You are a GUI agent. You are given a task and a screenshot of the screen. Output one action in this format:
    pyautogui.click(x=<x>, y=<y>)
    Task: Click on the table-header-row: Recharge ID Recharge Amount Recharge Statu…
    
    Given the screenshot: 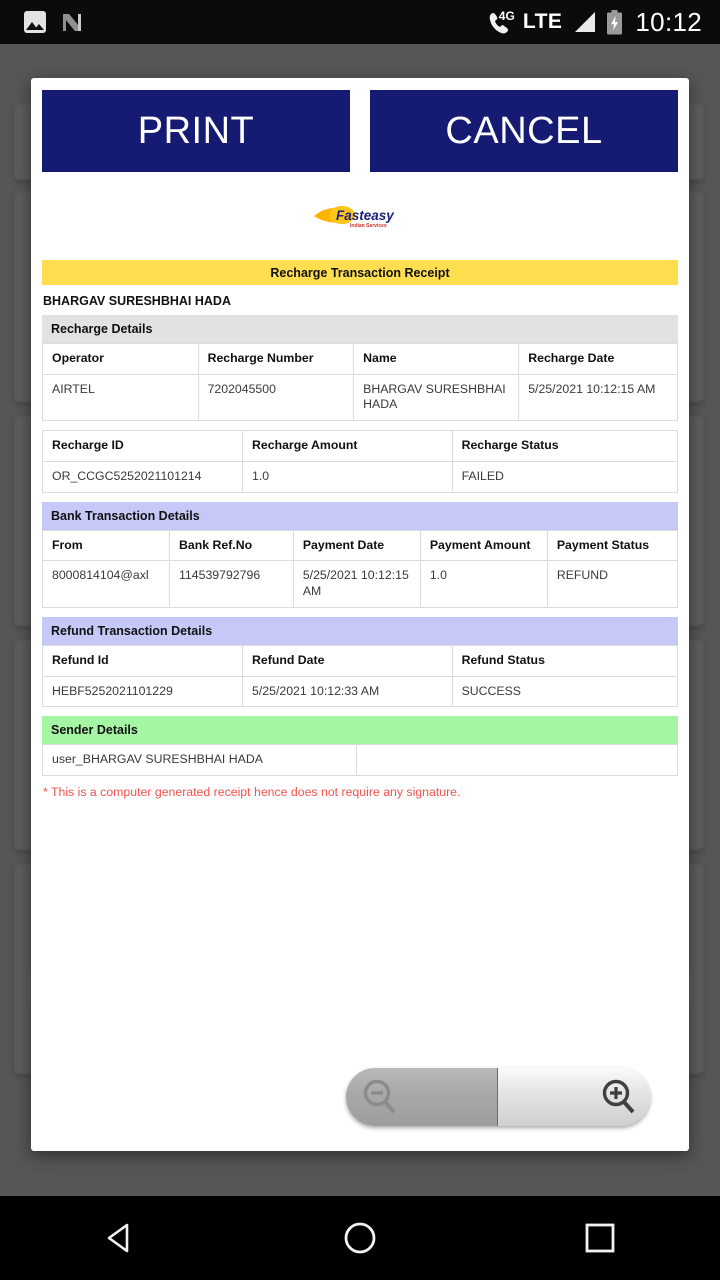 What is the action you would take?
    pyautogui.click(x=360, y=446)
    